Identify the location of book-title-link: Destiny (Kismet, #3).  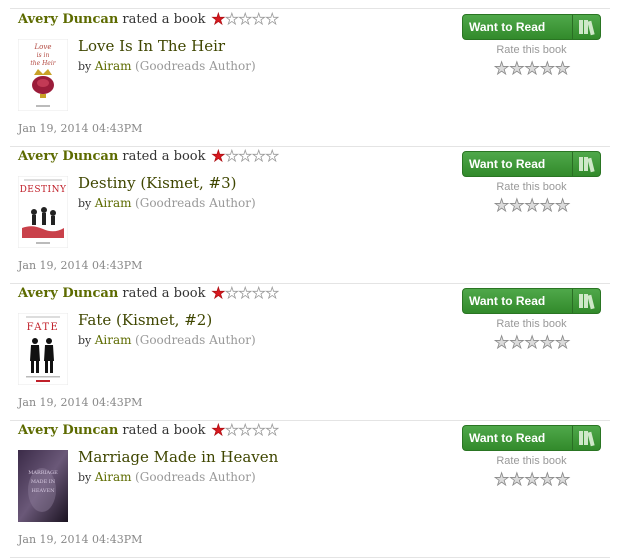
(157, 183).